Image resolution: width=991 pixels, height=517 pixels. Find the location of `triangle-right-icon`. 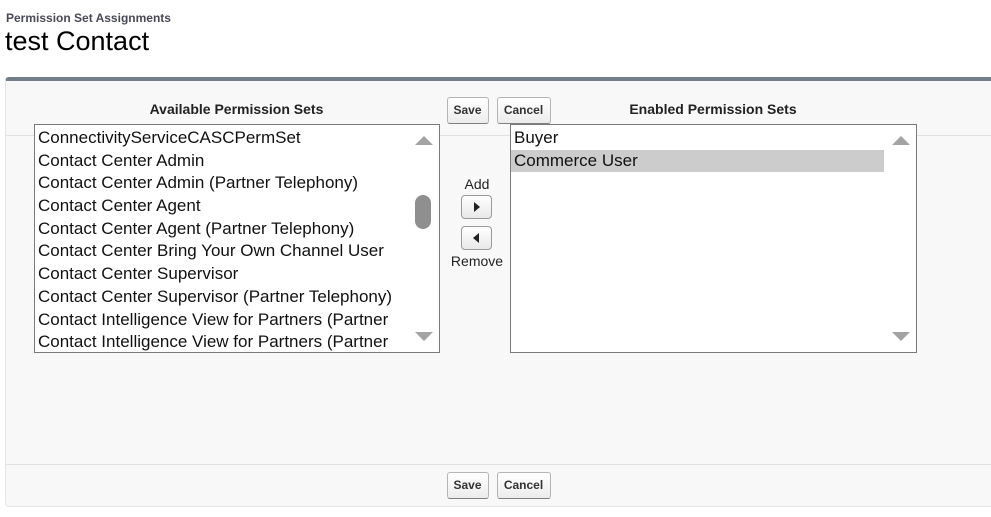

triangle-right-icon is located at coordinates (477, 207).